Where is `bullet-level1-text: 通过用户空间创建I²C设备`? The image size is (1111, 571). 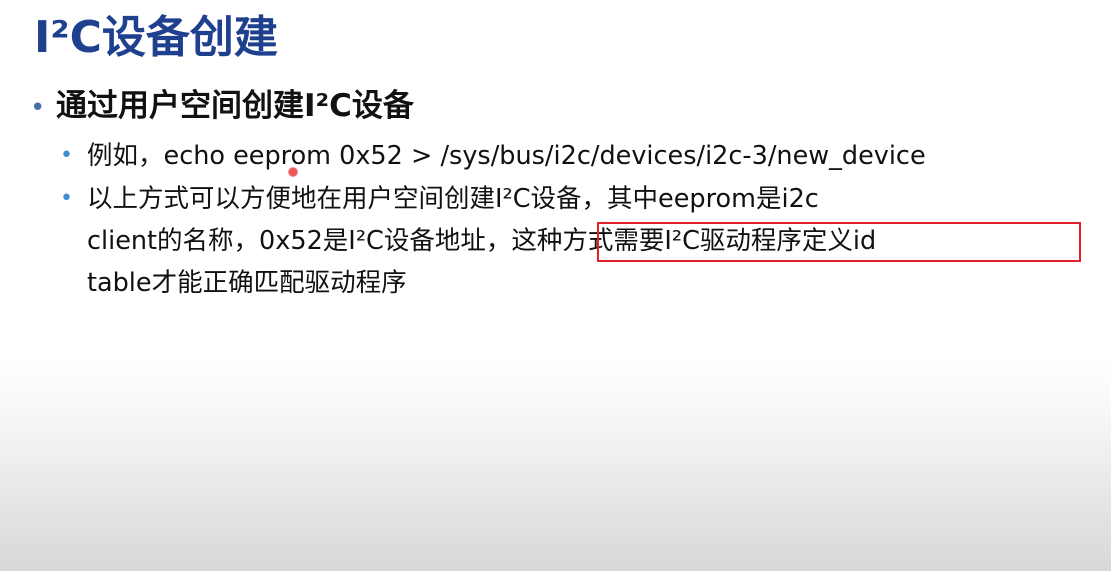 bullet-level1-text: 通过用户空间创建I²C设备 is located at coordinates (235, 106).